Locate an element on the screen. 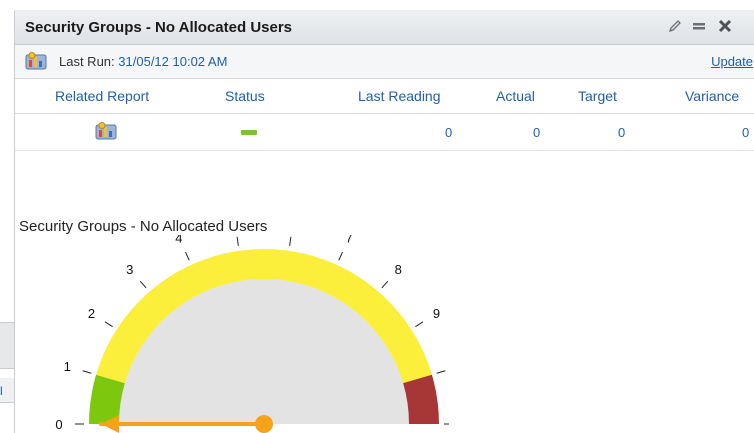  gauge-tick-label-1: 1 is located at coordinates (67, 366).